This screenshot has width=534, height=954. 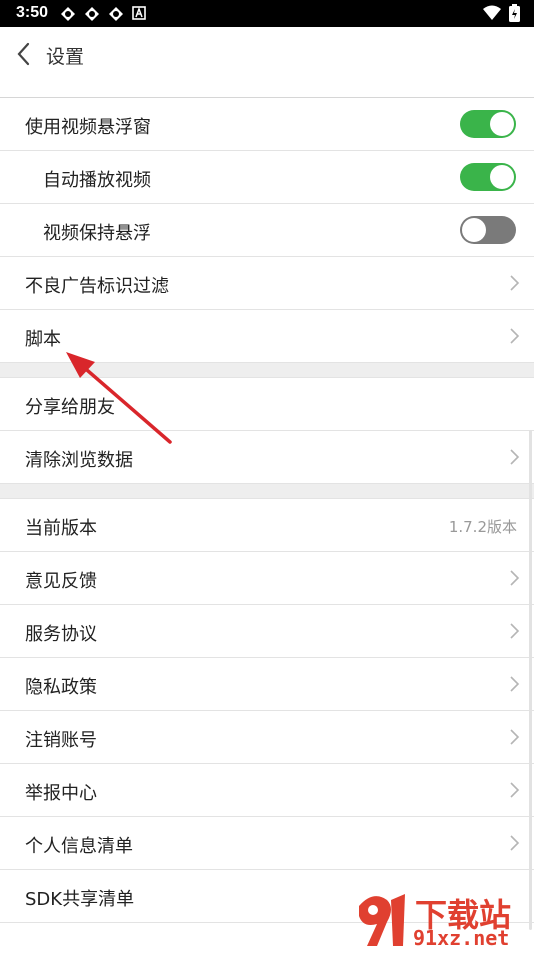 What do you see at coordinates (514, 15) in the screenshot?
I see `battery-icon` at bounding box center [514, 15].